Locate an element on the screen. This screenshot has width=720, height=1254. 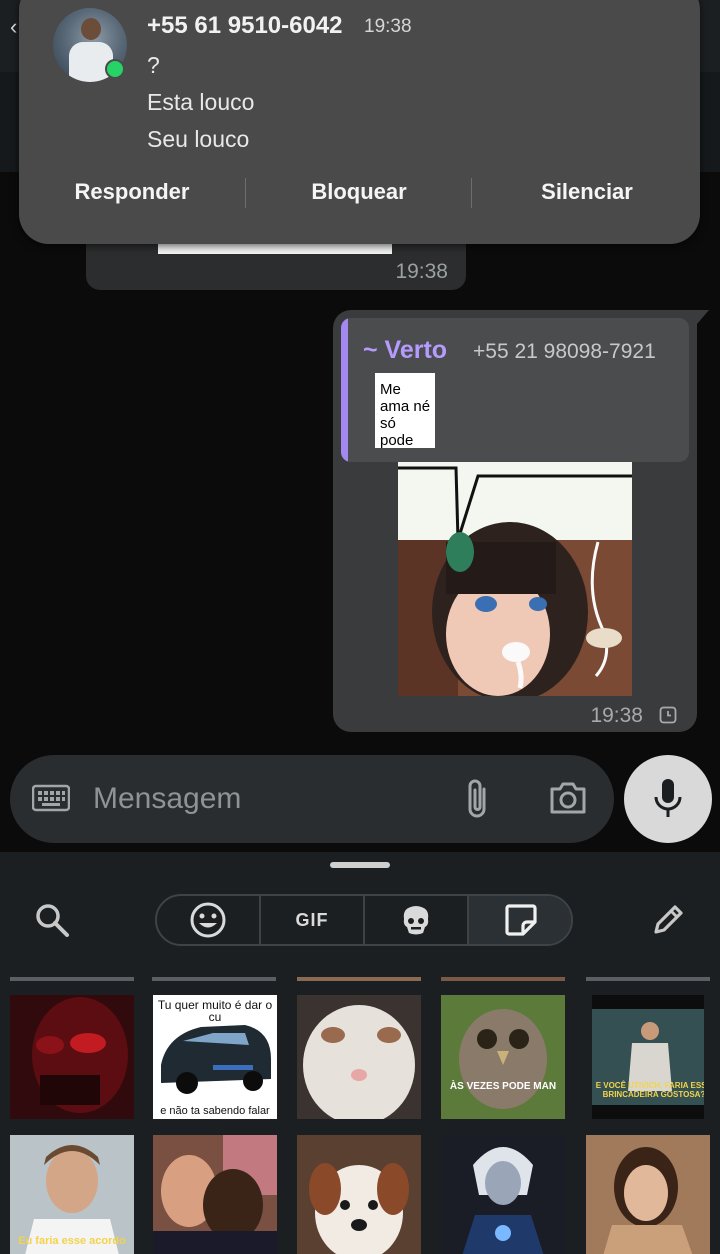
image-attachment is located at coordinates (515, 579).